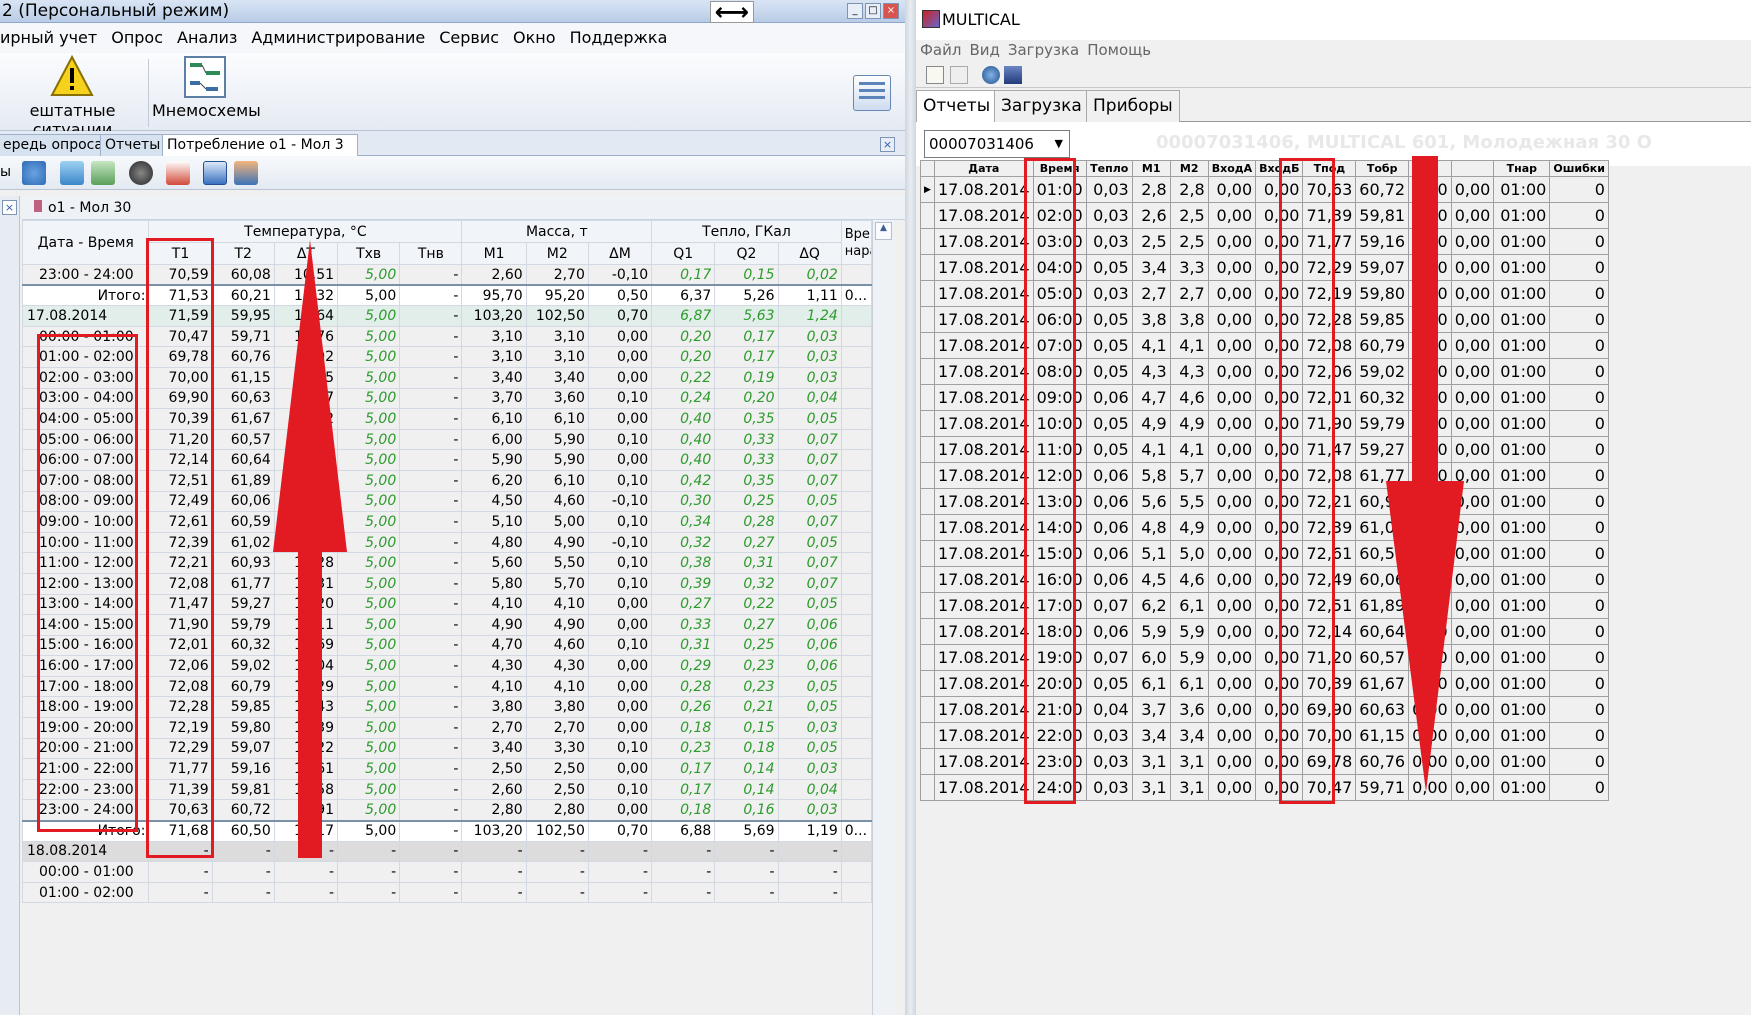 This screenshot has height=1015, width=1751. I want to click on edit-icon, so click(178, 173).